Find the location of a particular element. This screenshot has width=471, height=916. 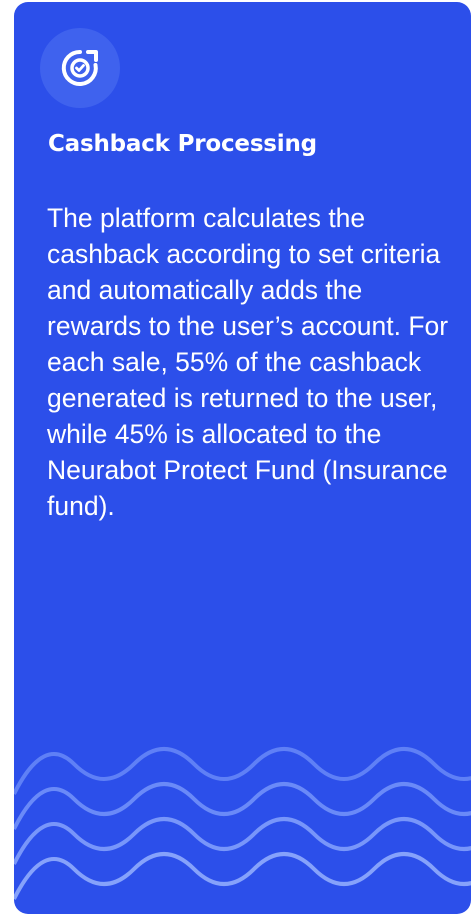

card-title: Cashback Processing is located at coordinates (182, 144).